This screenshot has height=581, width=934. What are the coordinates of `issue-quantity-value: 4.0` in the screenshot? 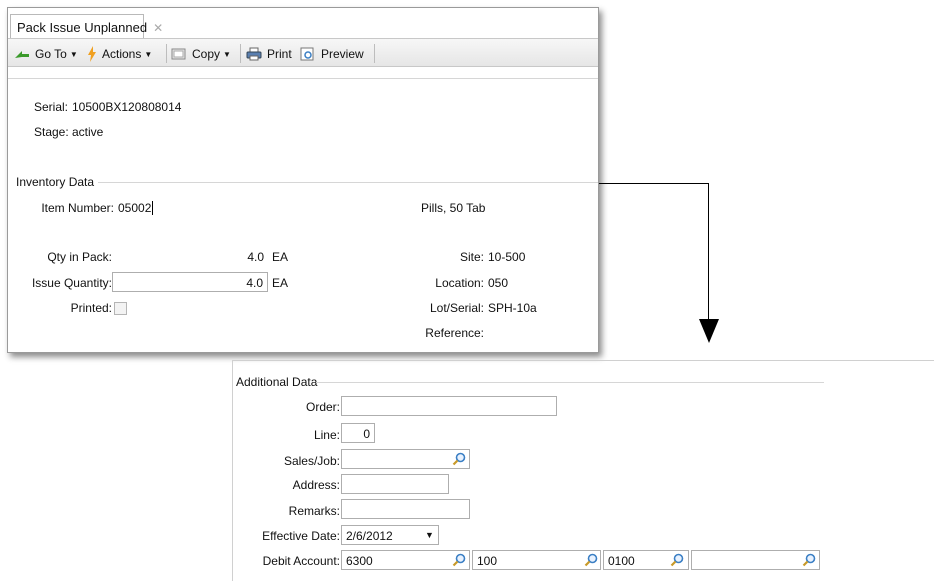 It's located at (254, 283).